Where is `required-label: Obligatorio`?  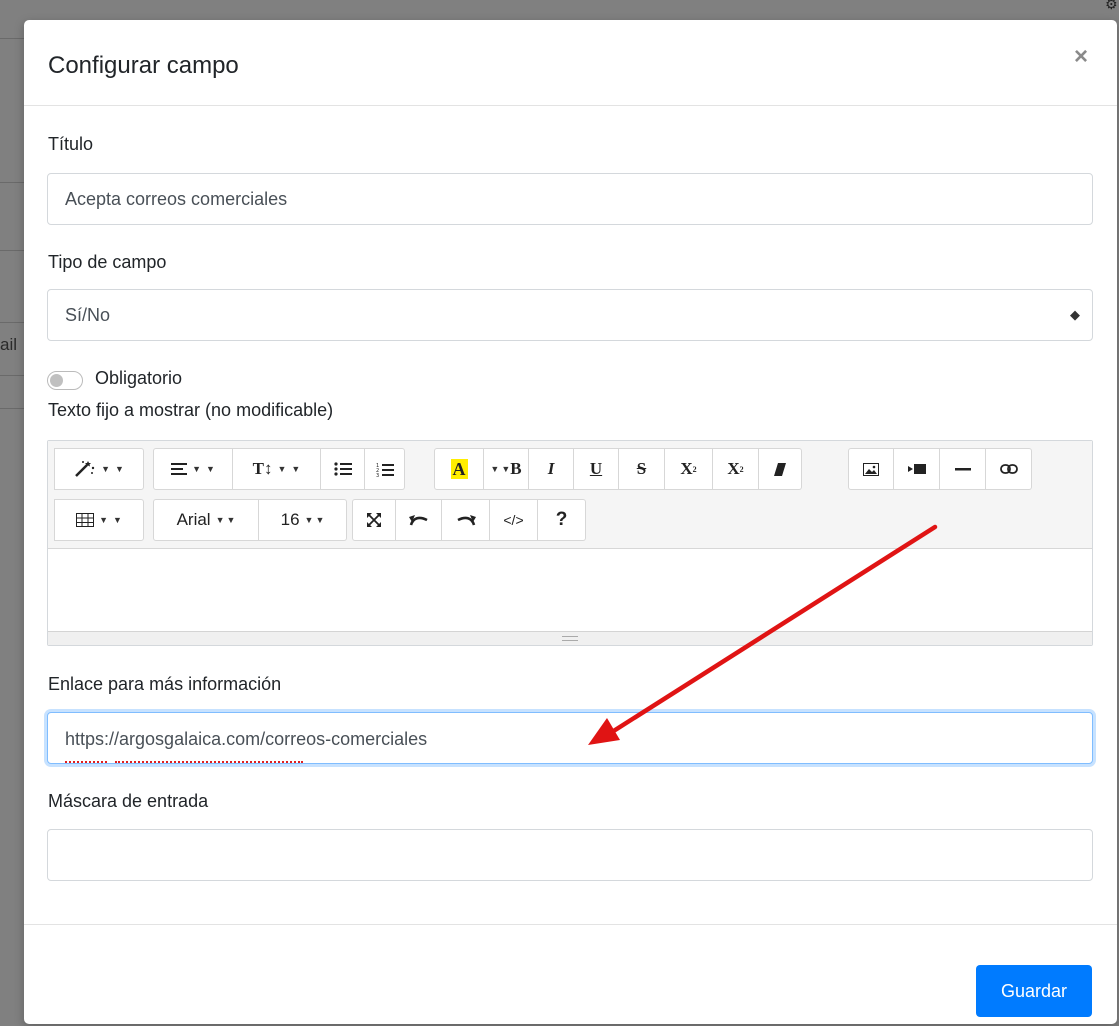
required-label: Obligatorio is located at coordinates (139, 378).